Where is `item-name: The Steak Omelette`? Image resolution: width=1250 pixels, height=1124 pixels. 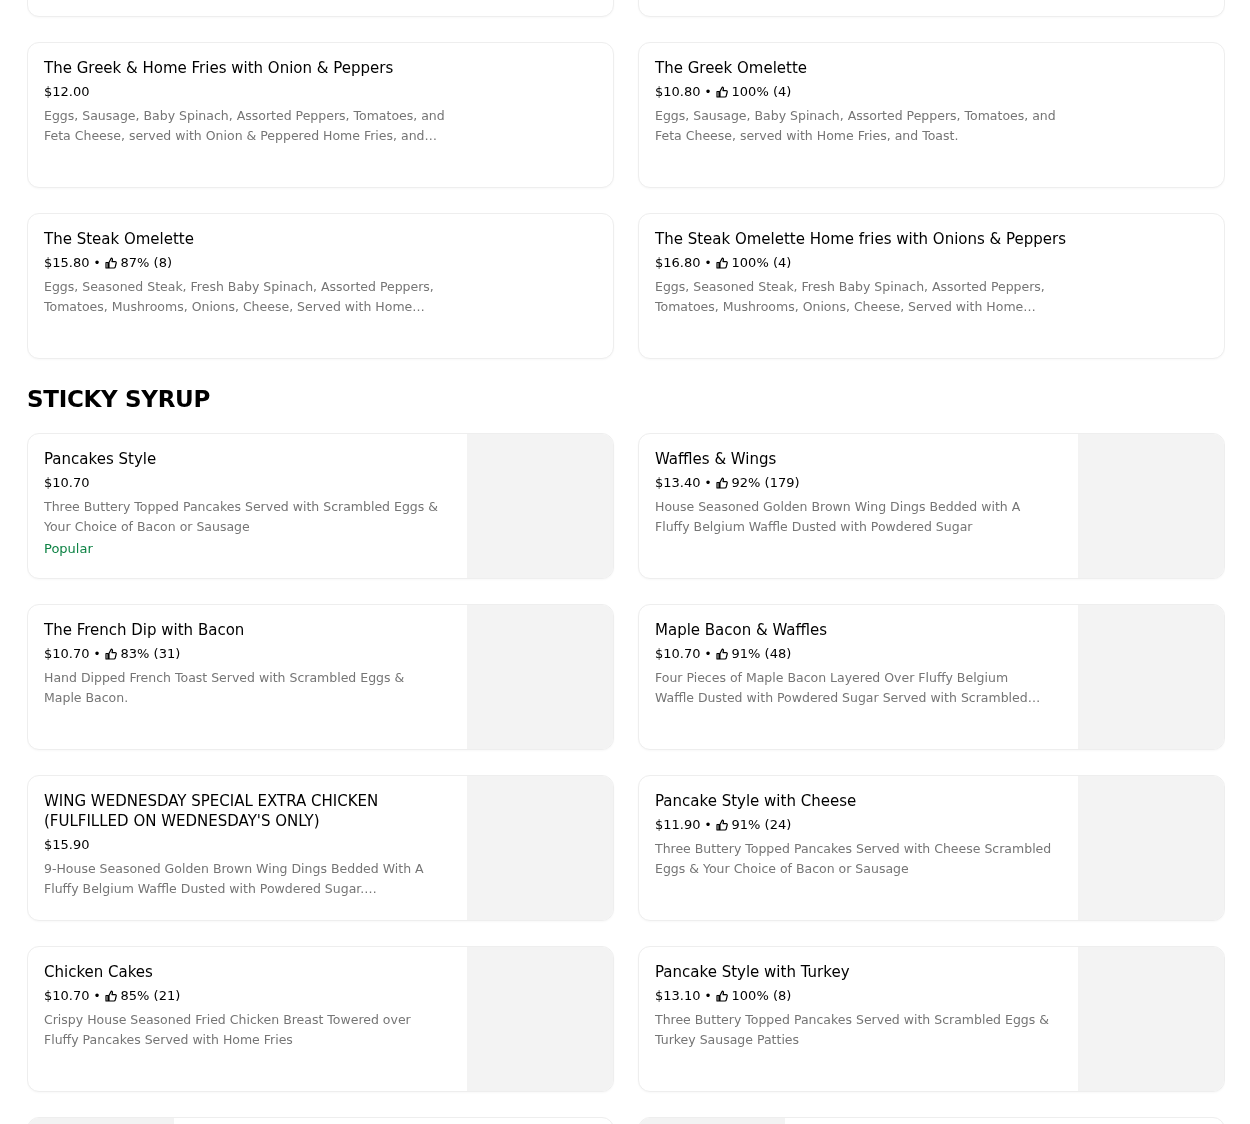
item-name: The Steak Omelette is located at coordinates (119, 239).